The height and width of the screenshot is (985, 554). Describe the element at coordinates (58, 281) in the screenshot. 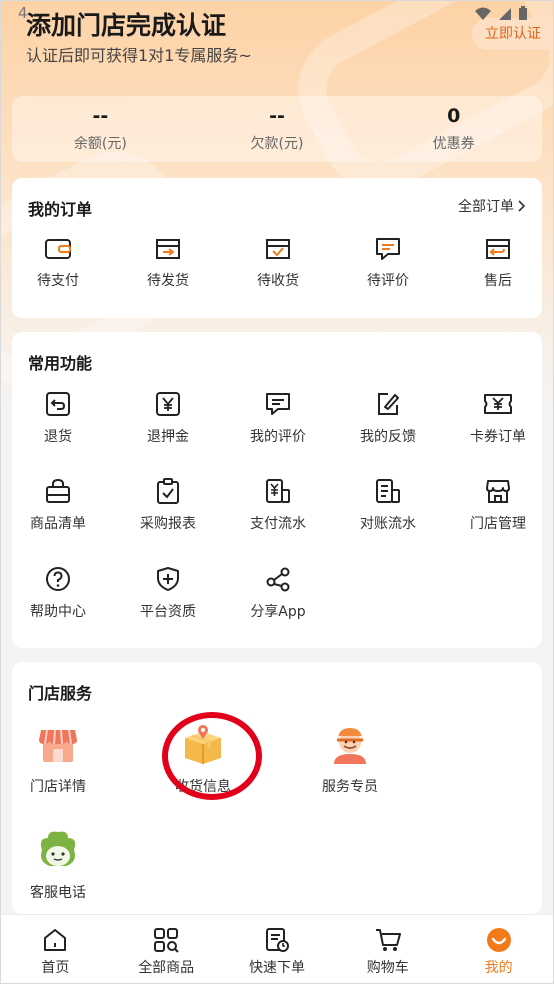

I see `order-label: 待支付` at that location.